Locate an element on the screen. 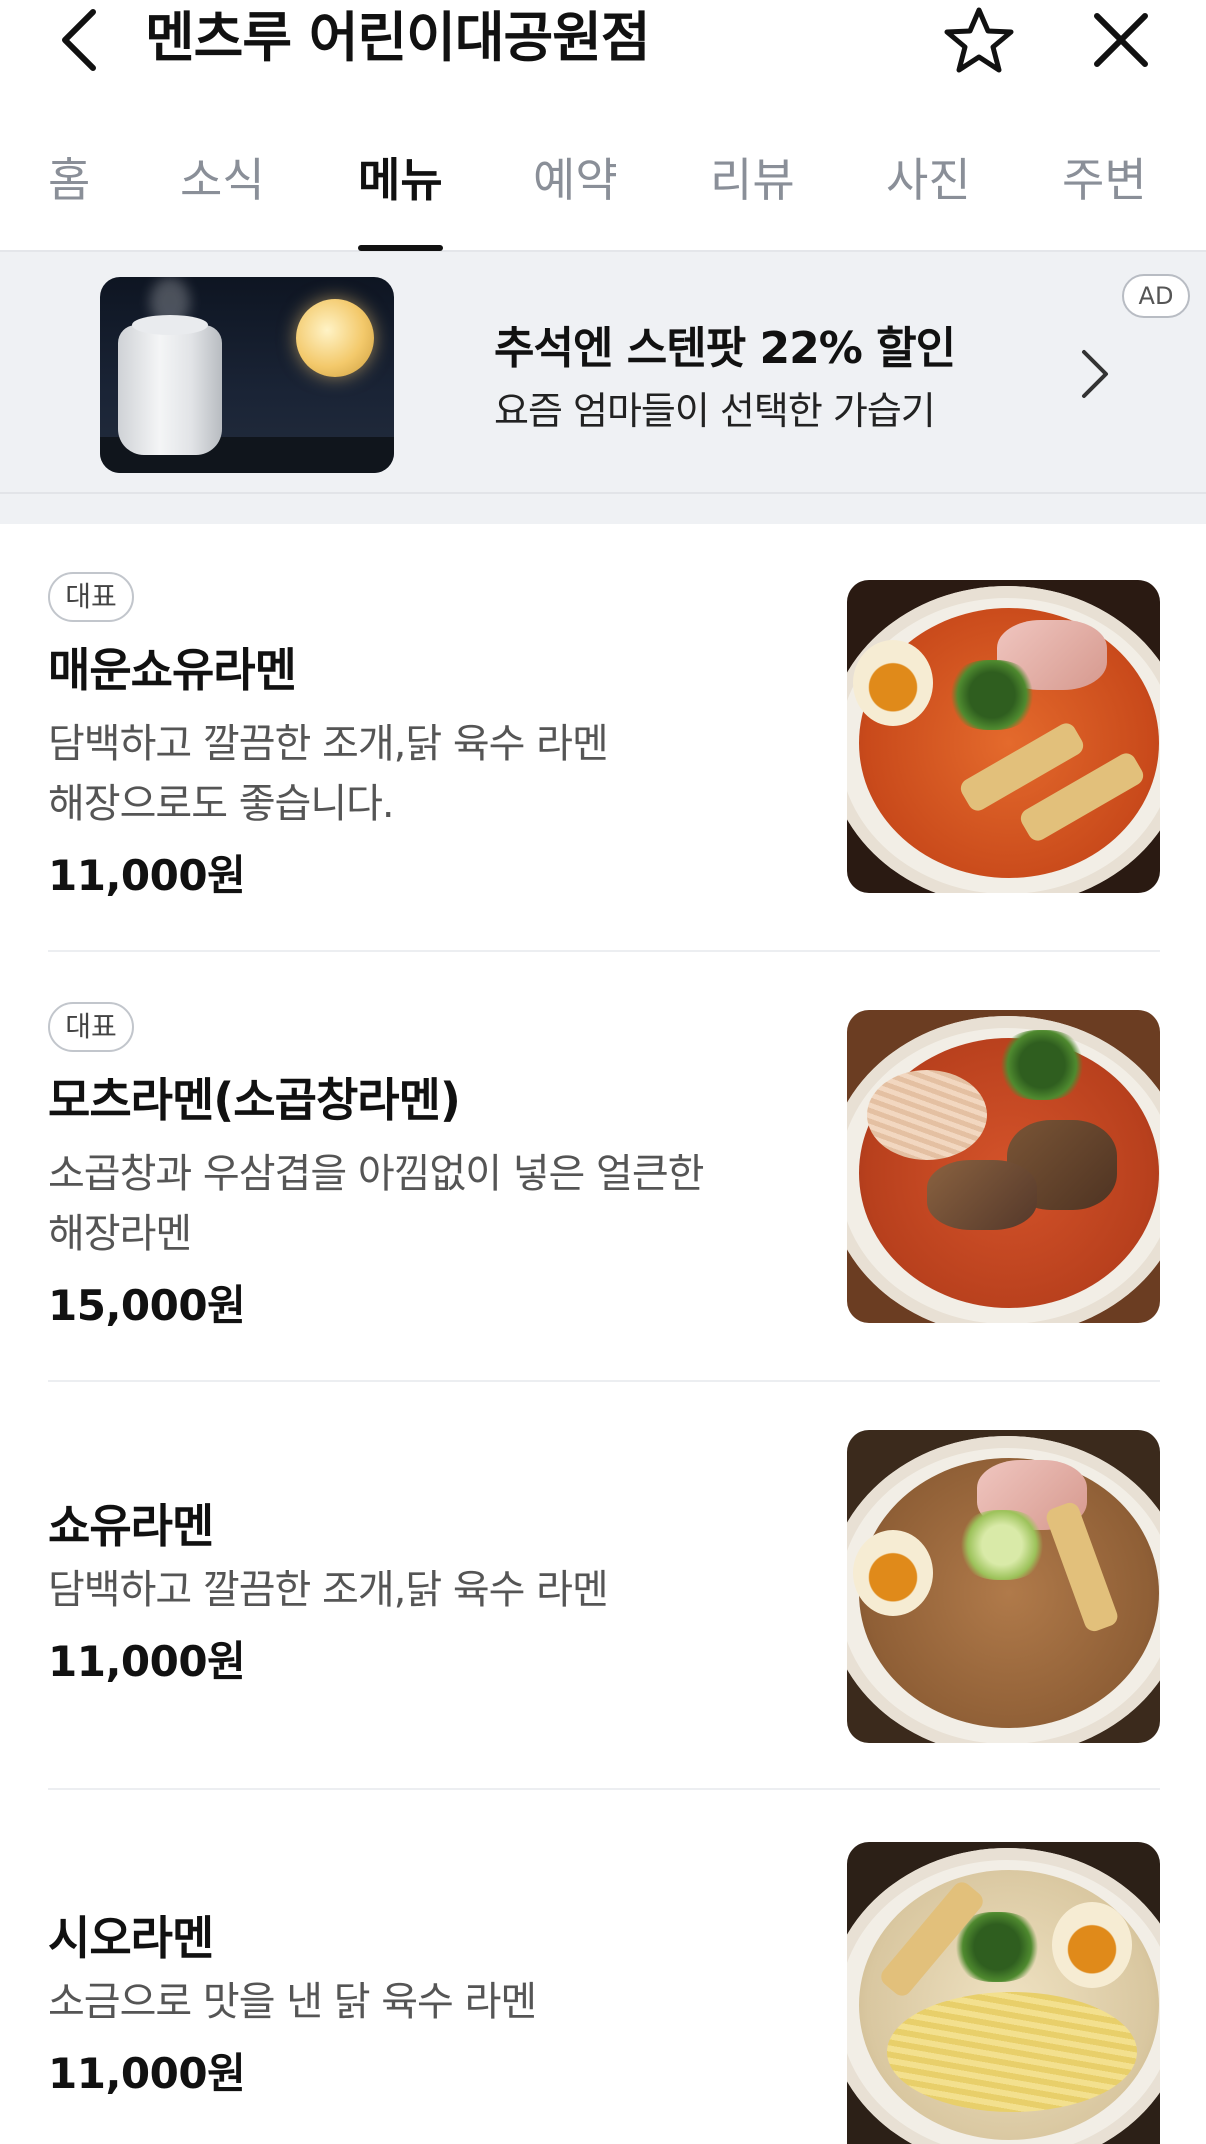 The image size is (1206, 2144). tab-bar: 홈 소식 메뉴 예약 리뷰 사진 주변 is located at coordinates (603, 186).